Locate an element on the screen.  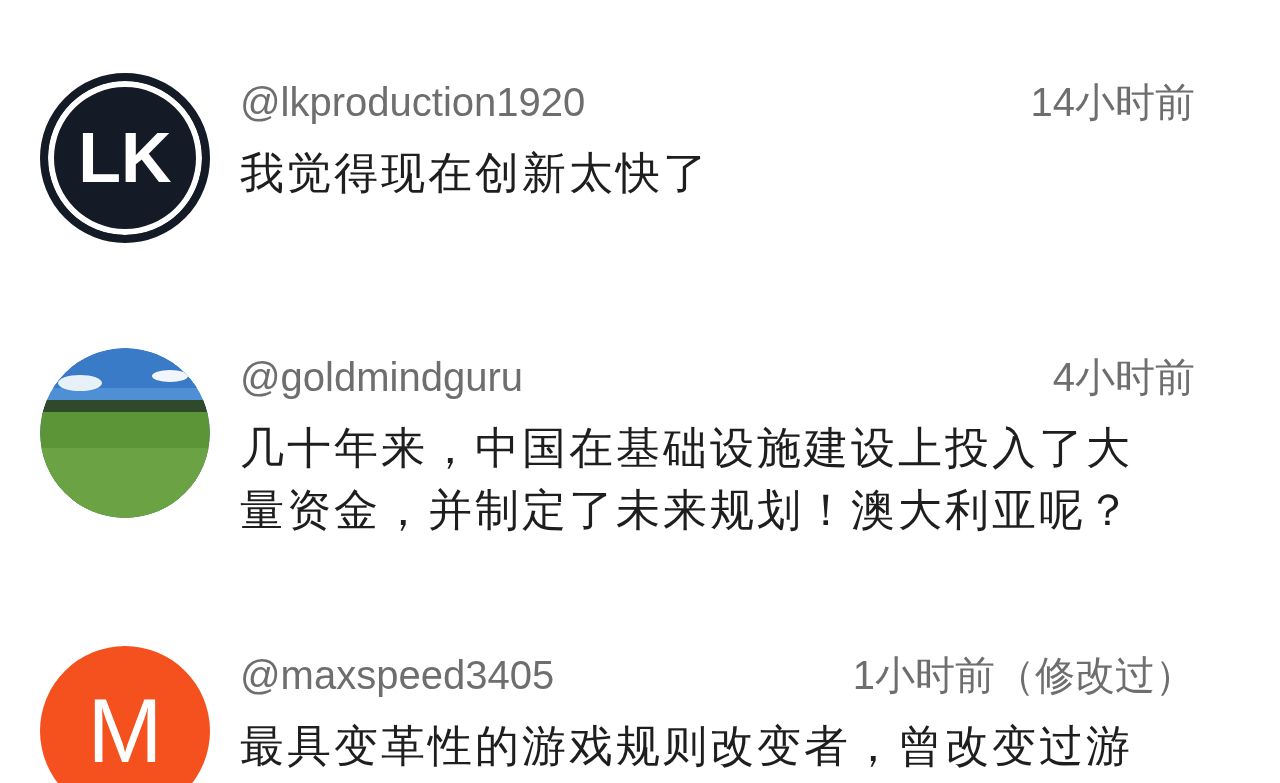
comment-text: 最具变革性的游戏规则改变者，曾改变过游 is located at coordinates (687, 746).